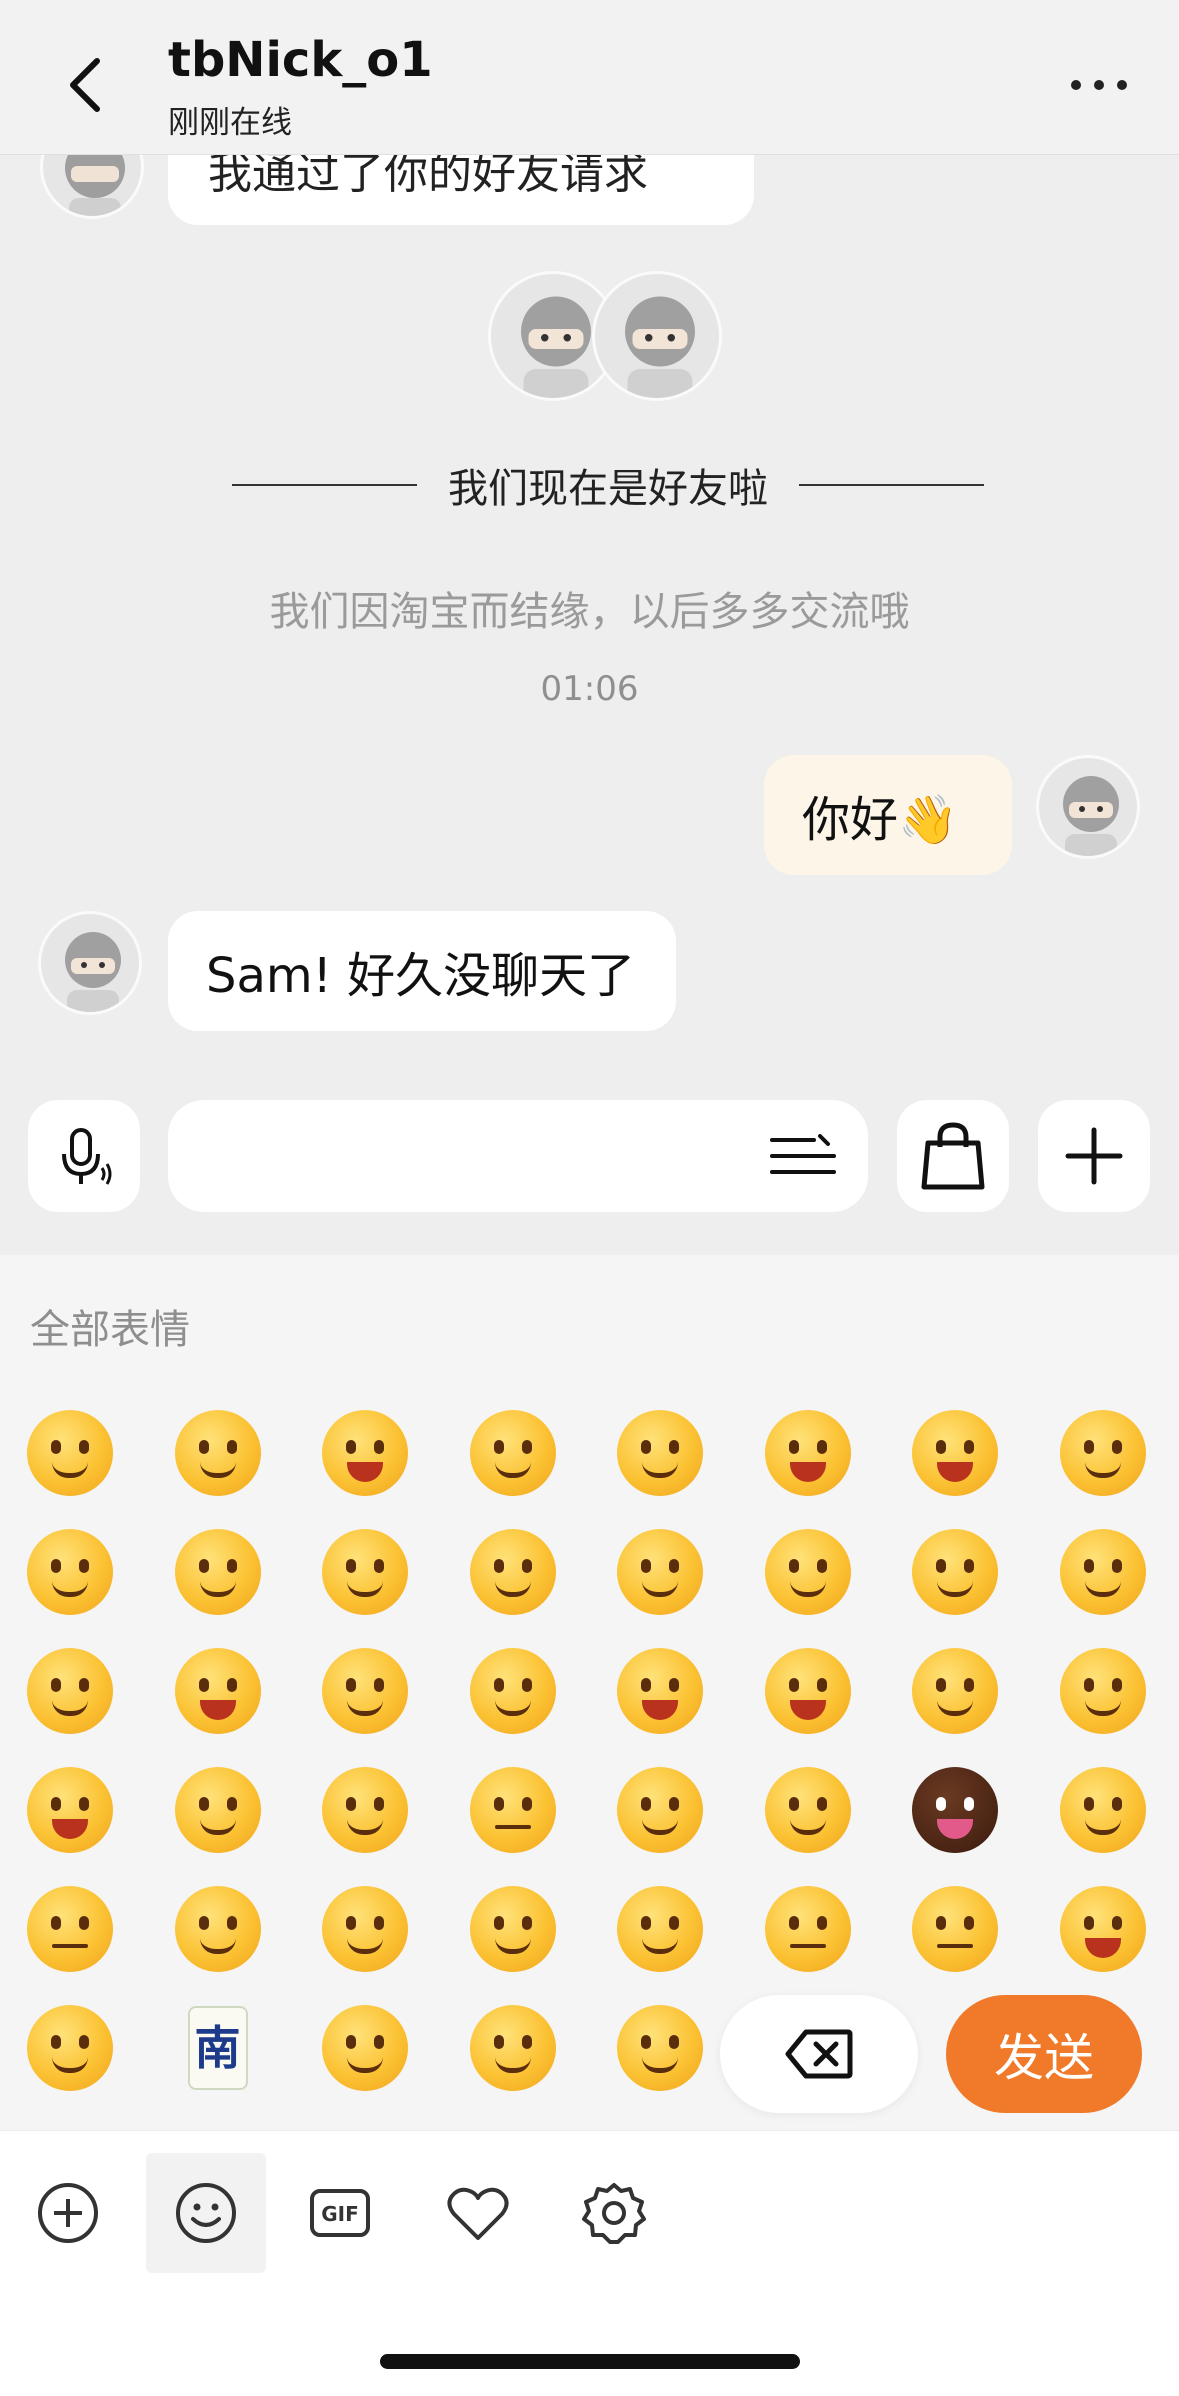 The height and width of the screenshot is (2396, 1179). I want to click on svg-text: GIF, so click(340, 2214).